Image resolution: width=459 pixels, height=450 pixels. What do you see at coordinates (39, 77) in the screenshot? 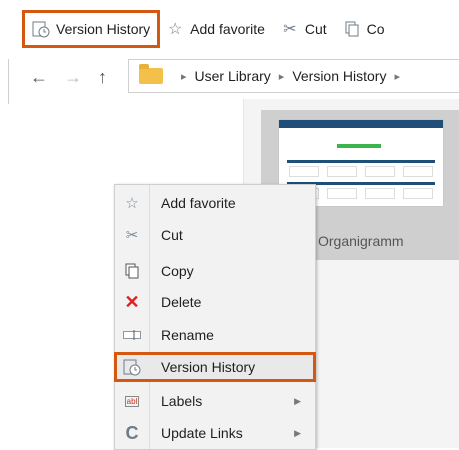
I see `back-arrow-icon: ←` at bounding box center [39, 77].